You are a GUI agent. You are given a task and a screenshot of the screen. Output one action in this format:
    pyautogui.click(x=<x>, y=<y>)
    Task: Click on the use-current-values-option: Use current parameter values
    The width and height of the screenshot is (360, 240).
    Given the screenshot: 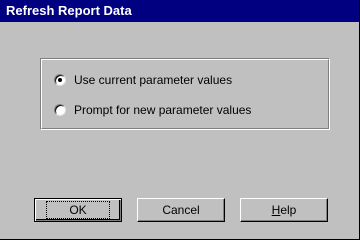 What is the action you would take?
    pyautogui.click(x=143, y=80)
    